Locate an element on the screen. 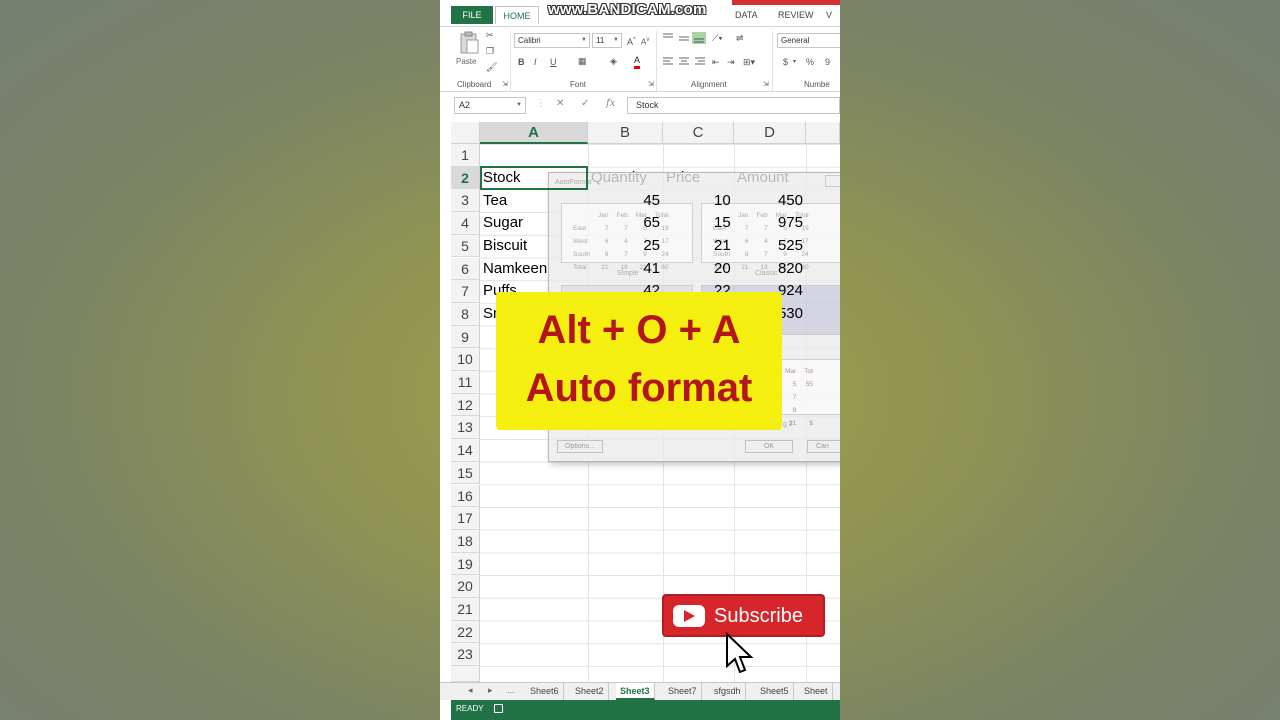 The image size is (1280, 720). cell-stock: Biscuit is located at coordinates (505, 246).